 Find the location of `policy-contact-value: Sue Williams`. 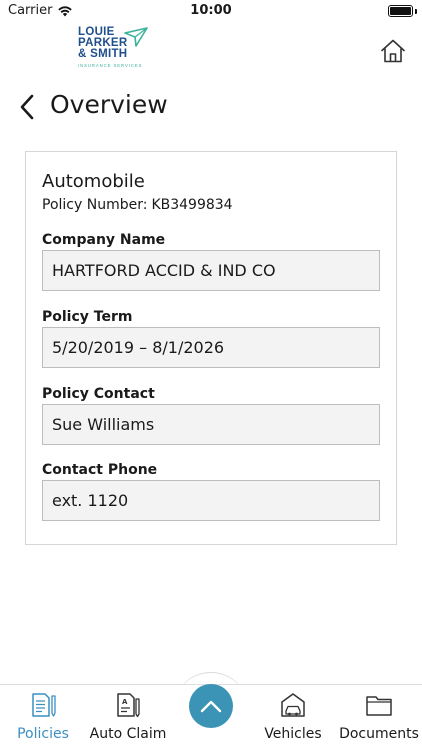

policy-contact-value: Sue Williams is located at coordinates (211, 424).